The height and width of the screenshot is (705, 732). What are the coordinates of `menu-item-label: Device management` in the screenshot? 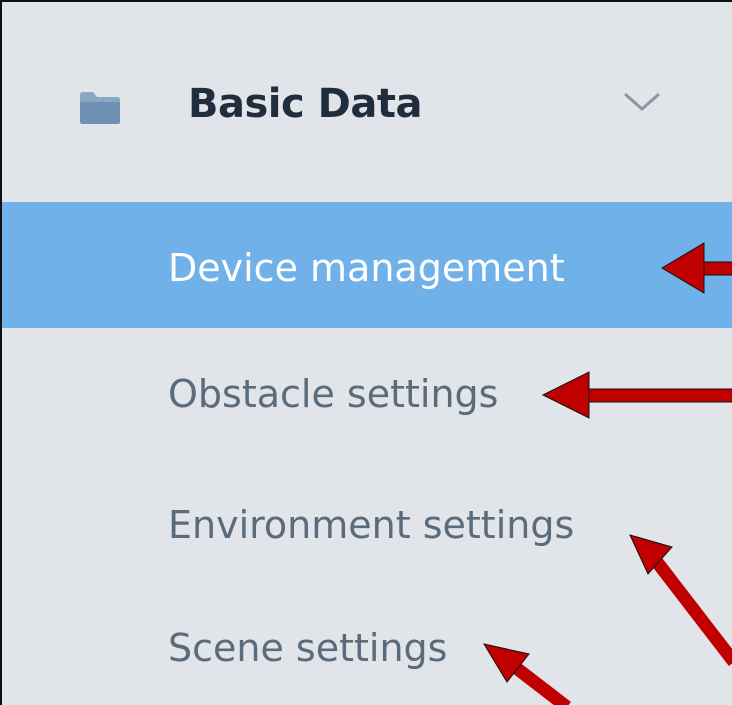 It's located at (366, 268).